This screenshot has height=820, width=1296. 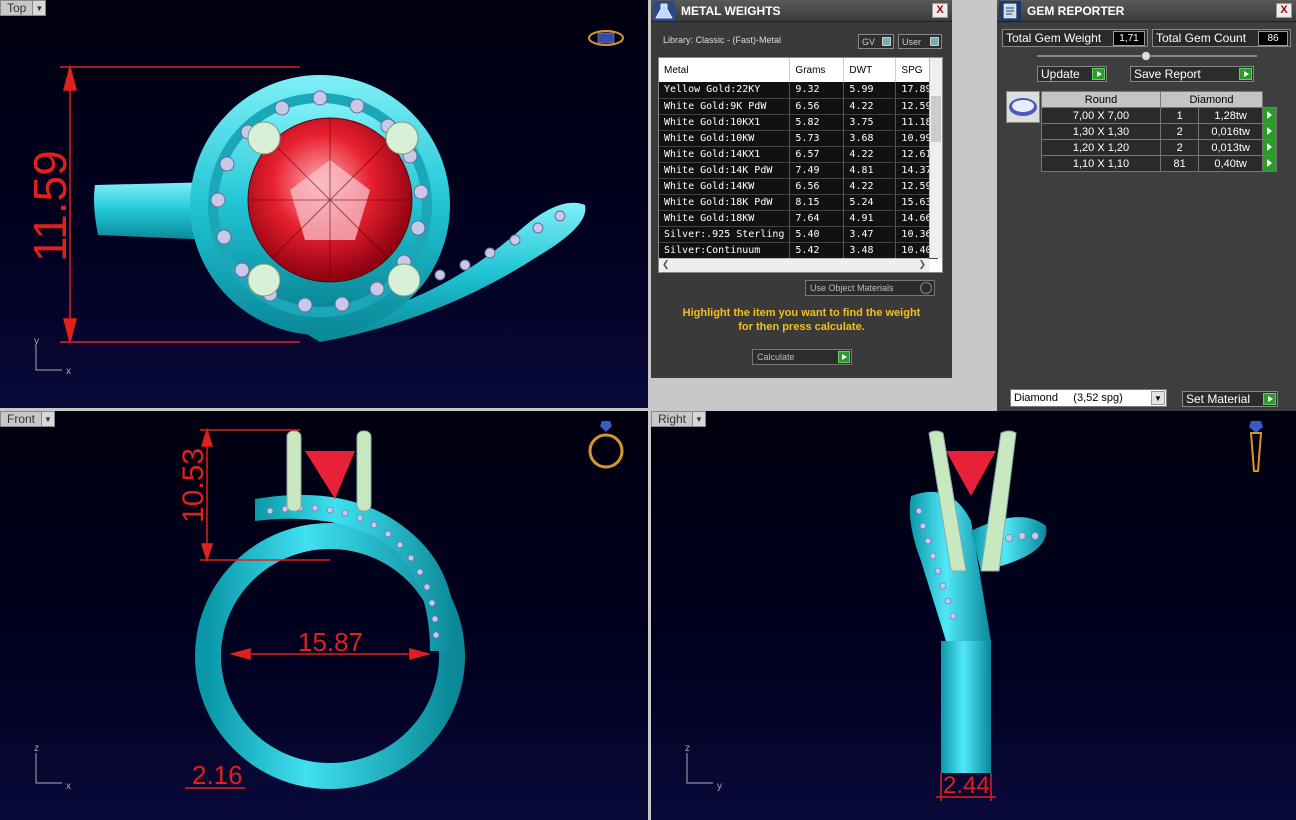 What do you see at coordinates (50, 206) in the screenshot?
I see `dimension-text: 11.59` at bounding box center [50, 206].